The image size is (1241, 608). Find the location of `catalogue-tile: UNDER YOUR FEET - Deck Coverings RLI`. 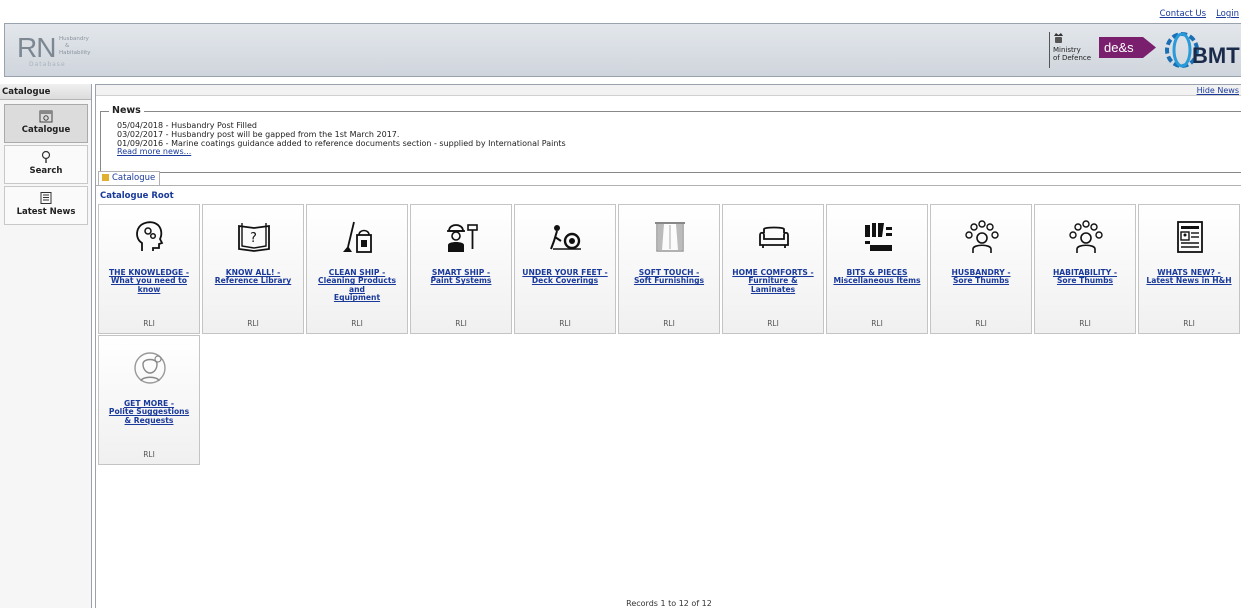

catalogue-tile: UNDER YOUR FEET - Deck Coverings RLI is located at coordinates (565, 269).